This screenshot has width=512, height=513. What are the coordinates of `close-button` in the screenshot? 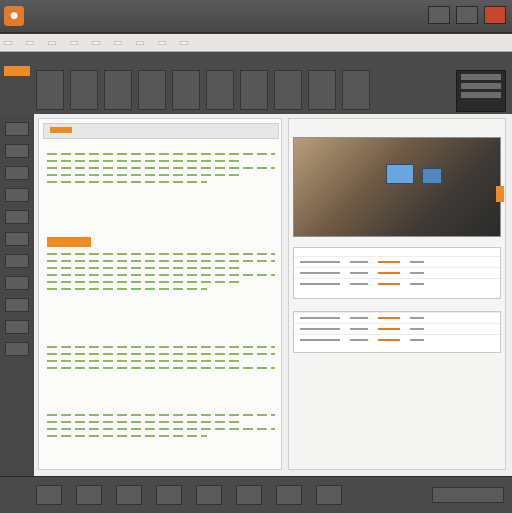 It's located at (495, 15).